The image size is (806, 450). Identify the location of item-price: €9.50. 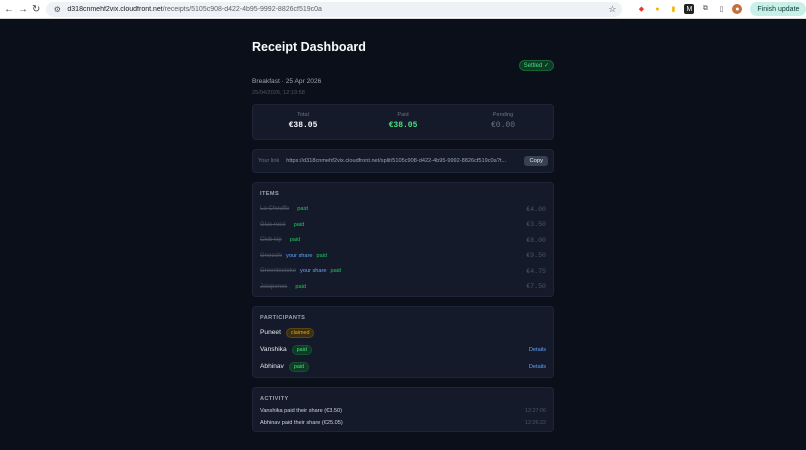
(536, 255).